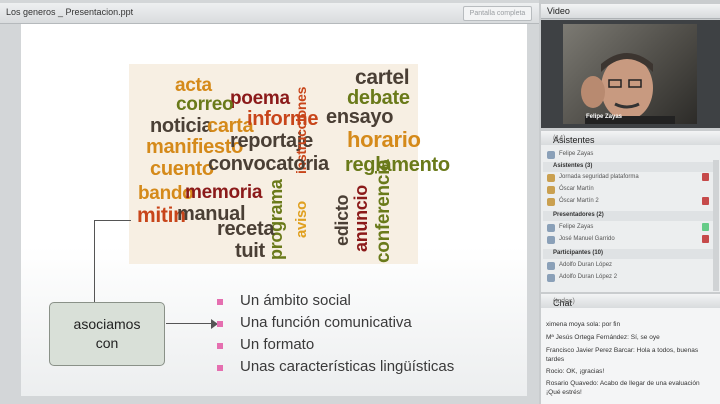 The width and height of the screenshot is (720, 404). What do you see at coordinates (629, 240) in the screenshot?
I see `attendee-row: José Manuel Garrido` at bounding box center [629, 240].